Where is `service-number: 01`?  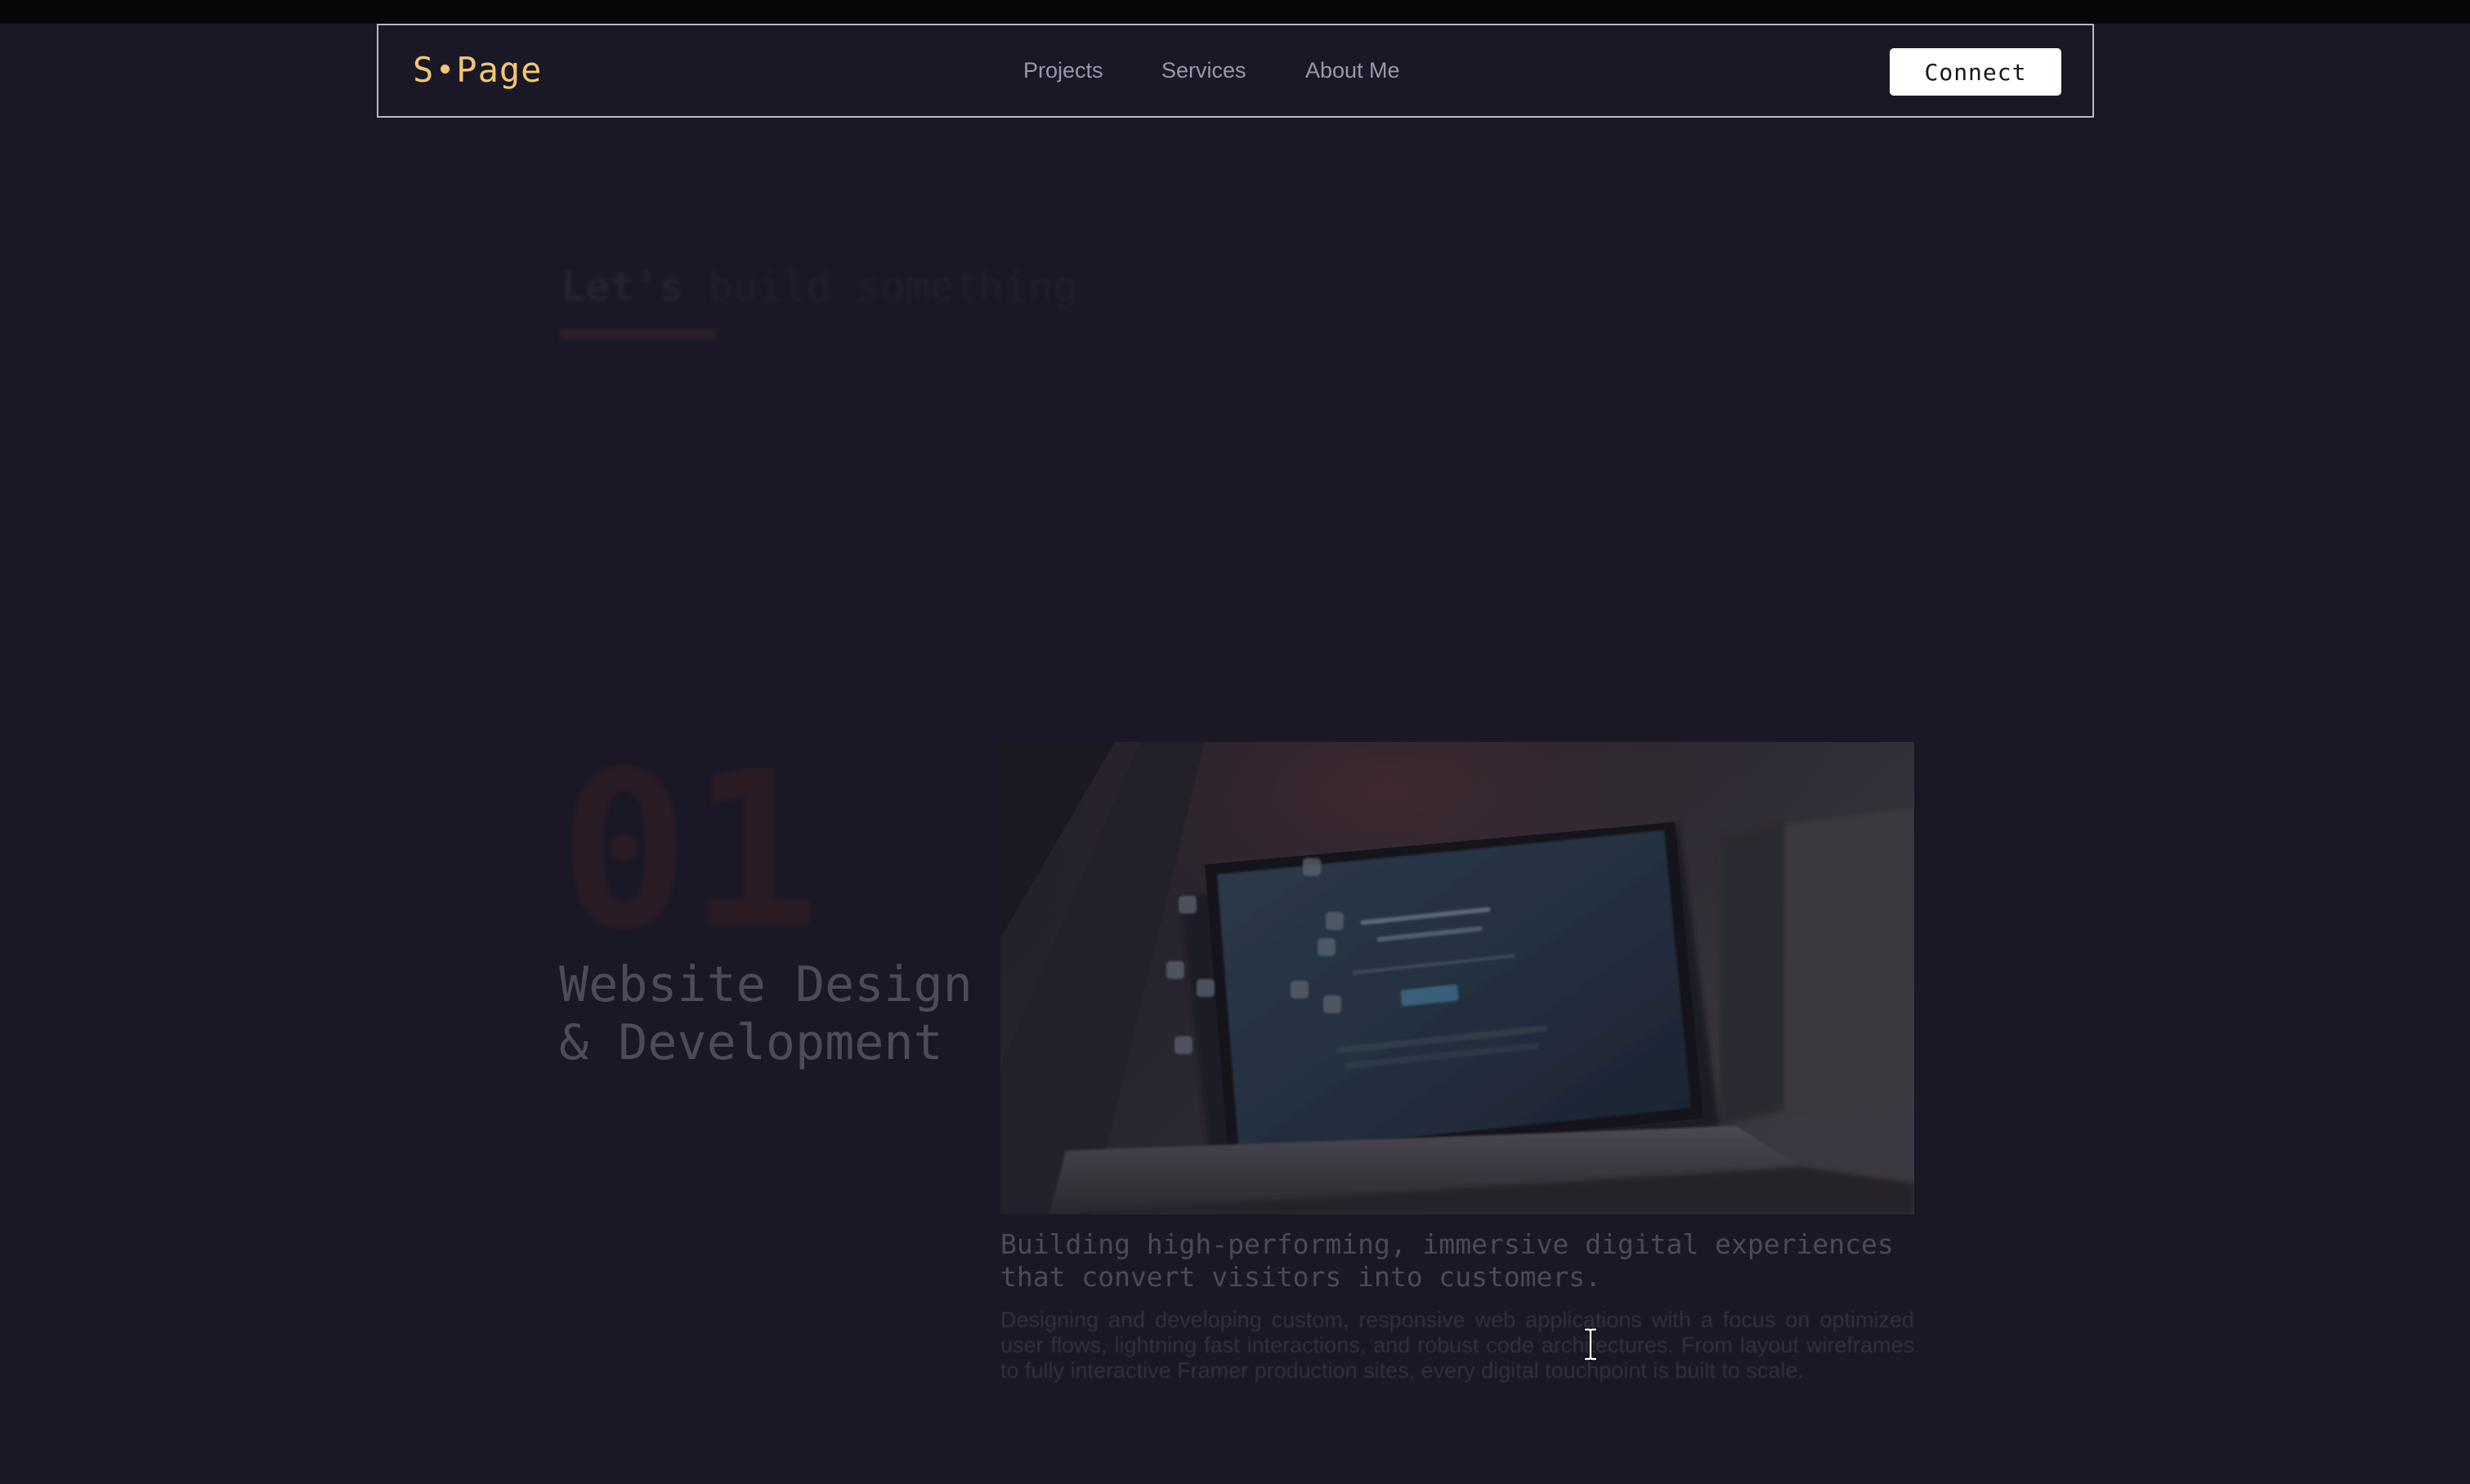
service-number: 01 is located at coordinates (690, 852).